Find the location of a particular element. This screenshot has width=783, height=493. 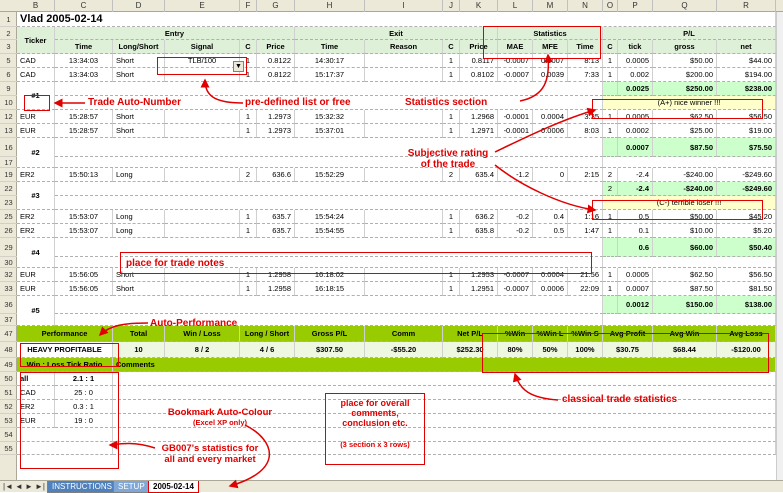

row-header-19: 19 is located at coordinates (8, 175).